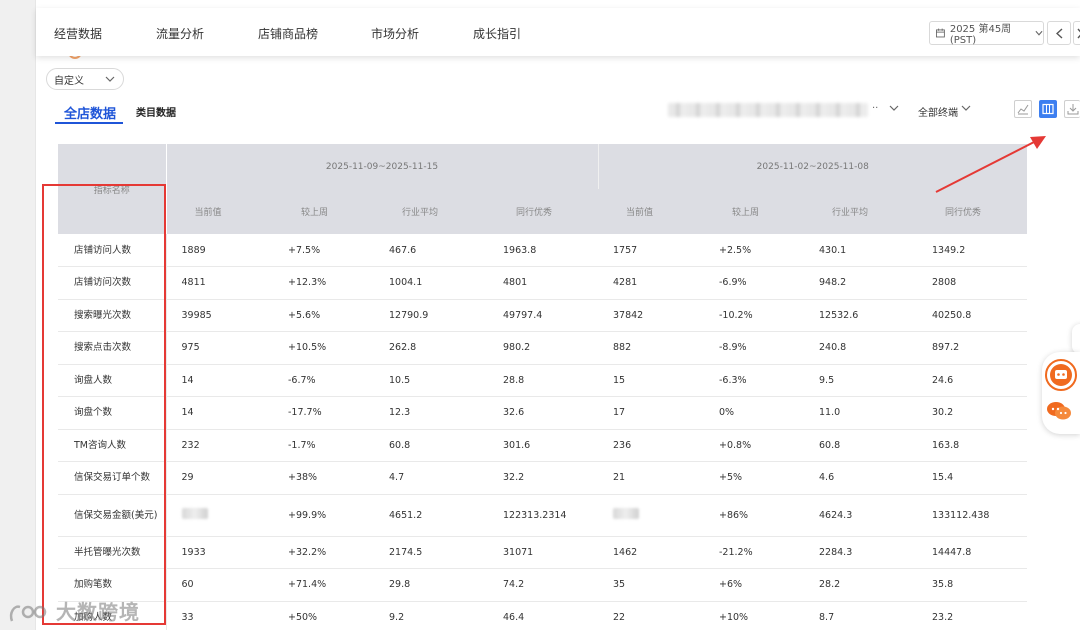  I want to click on metric-value-cell: 1462, so click(651, 552).